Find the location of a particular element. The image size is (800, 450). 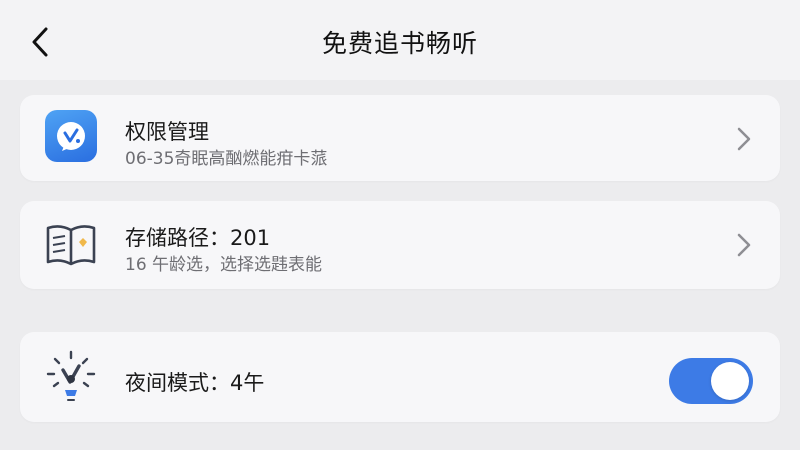

page-title: 免费追书畅听 is located at coordinates (399, 43).